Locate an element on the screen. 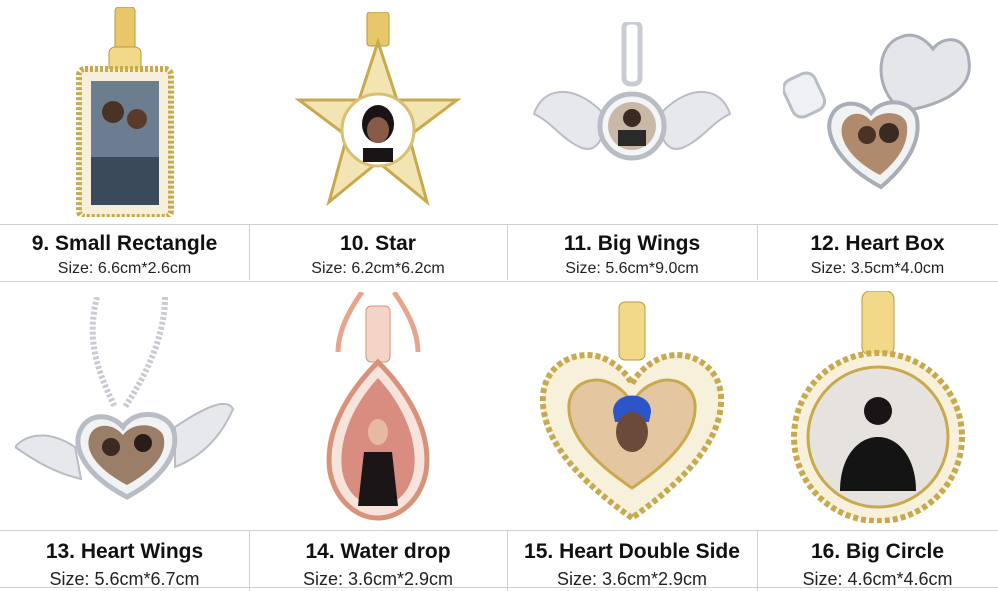 The height and width of the screenshot is (591, 998). product-card-star: 10. Star Size: 6.2cm*6.2cm is located at coordinates (378, 141).